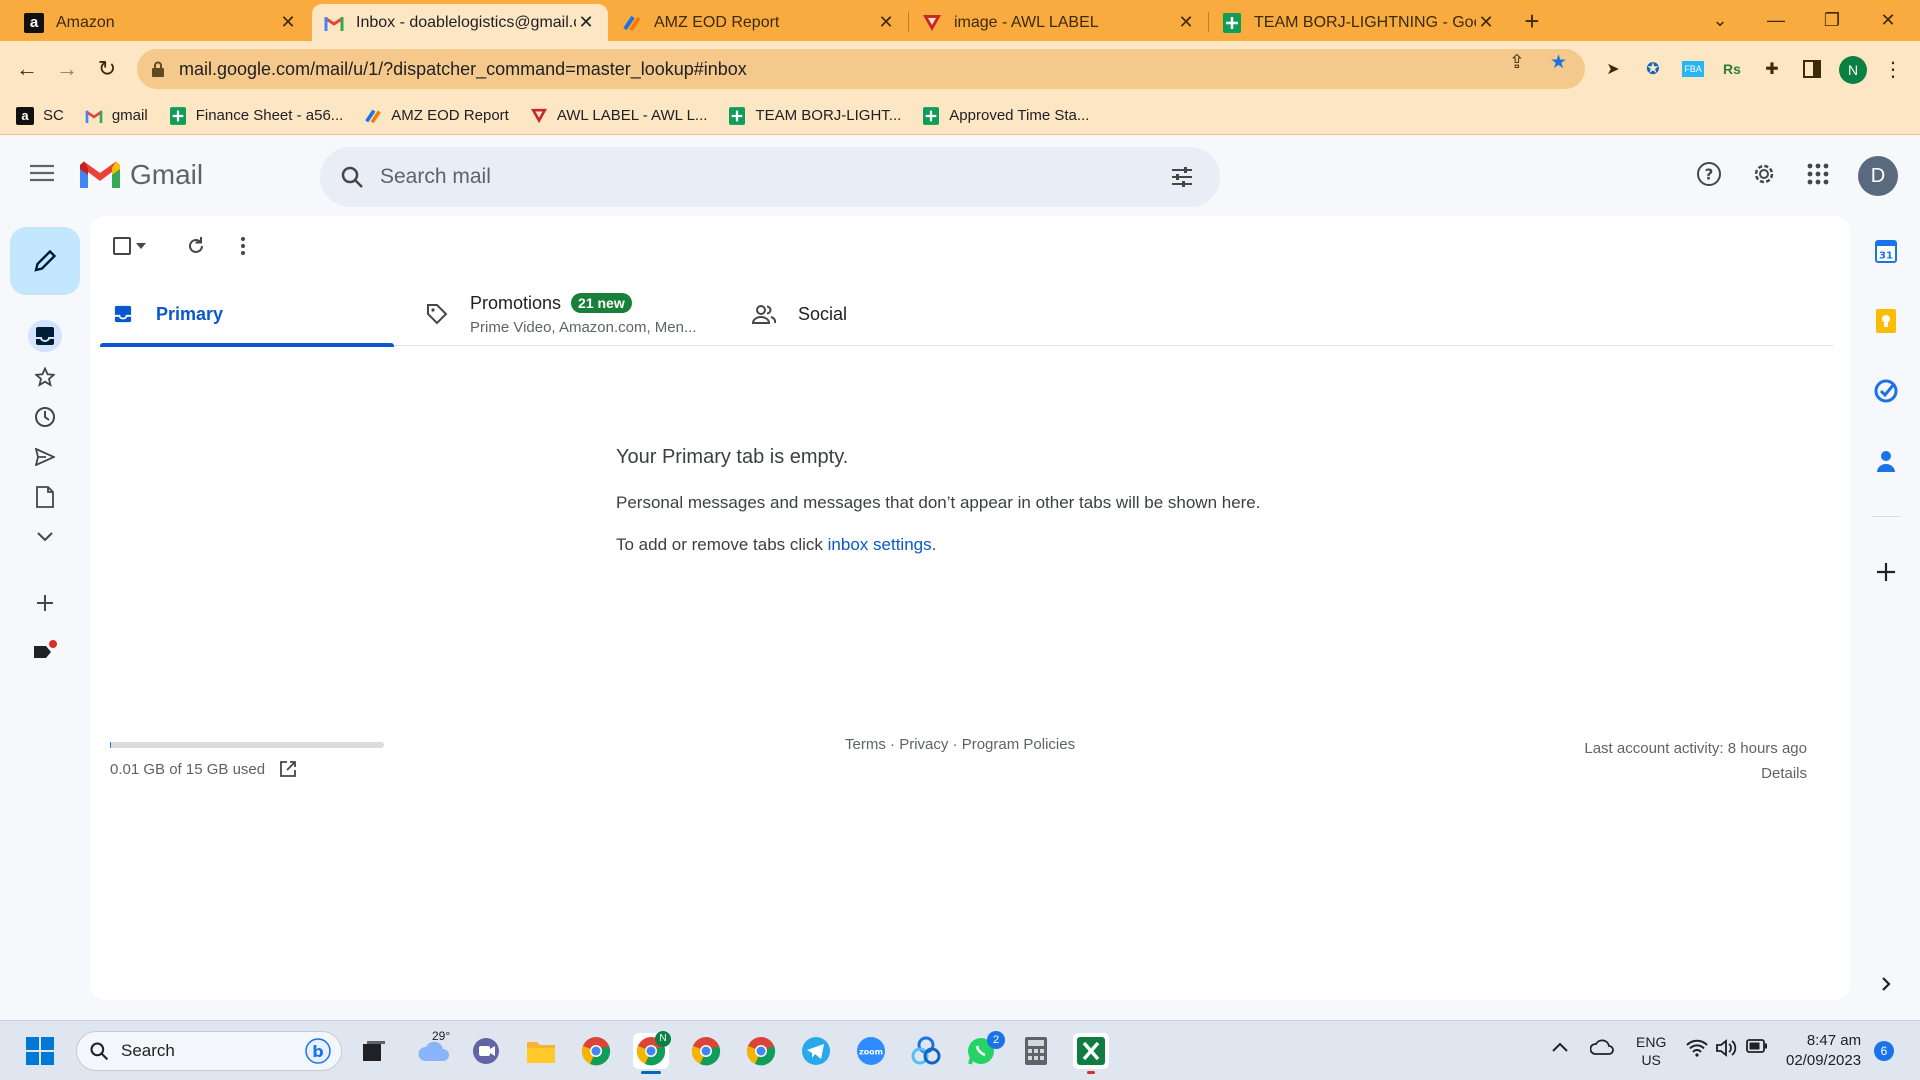  I want to click on side-panel-icon, so click(1812, 69).